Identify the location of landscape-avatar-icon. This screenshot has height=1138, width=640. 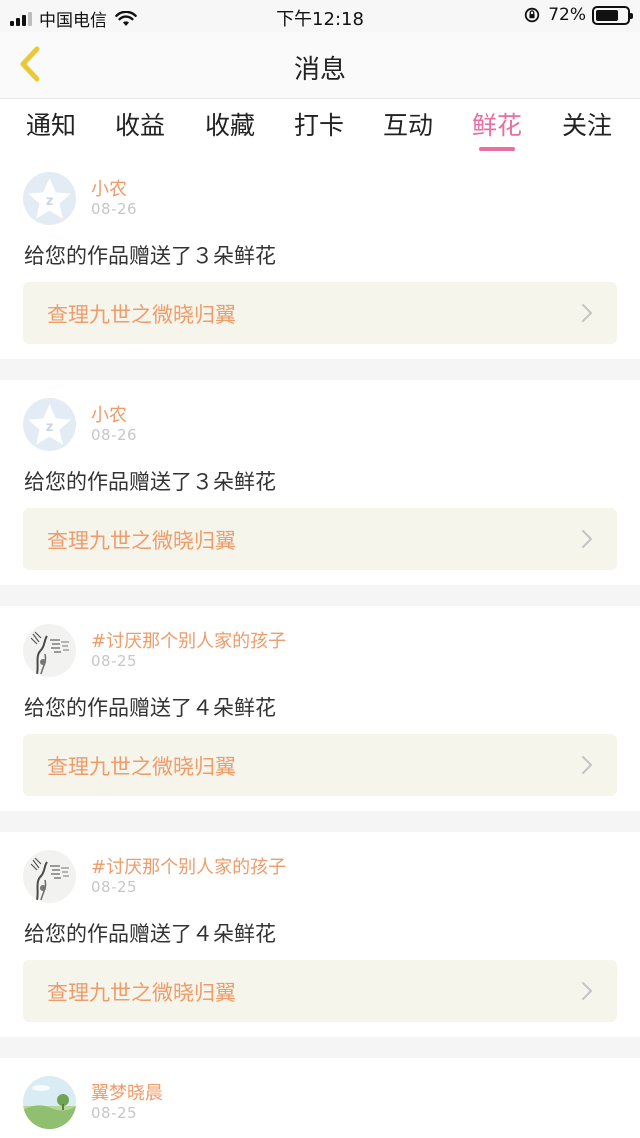
(49, 1102).